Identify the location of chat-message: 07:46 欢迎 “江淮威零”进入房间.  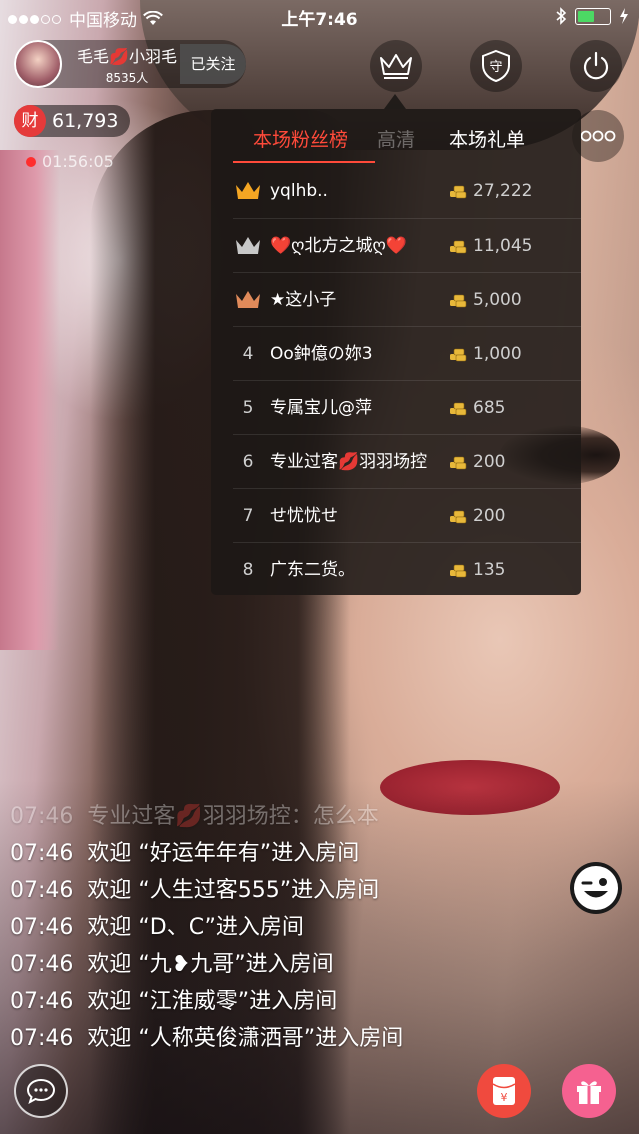
(280, 1001).